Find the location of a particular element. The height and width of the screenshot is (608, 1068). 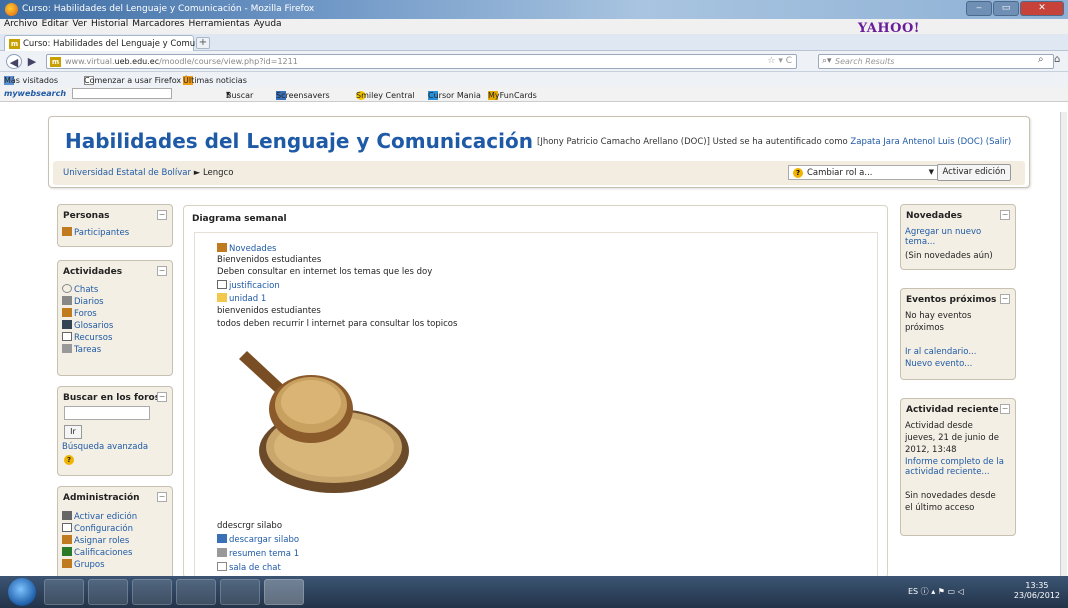

summary-line: Bienvenidos estudiantes is located at coordinates (269, 260).